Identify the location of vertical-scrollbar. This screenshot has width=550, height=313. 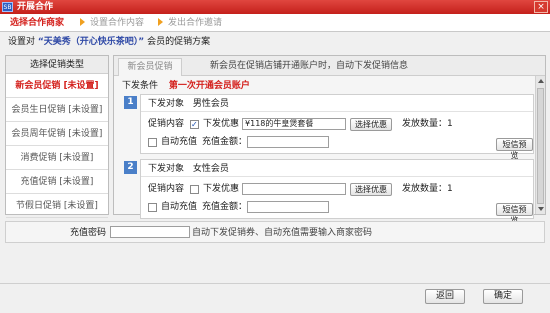
(540, 145).